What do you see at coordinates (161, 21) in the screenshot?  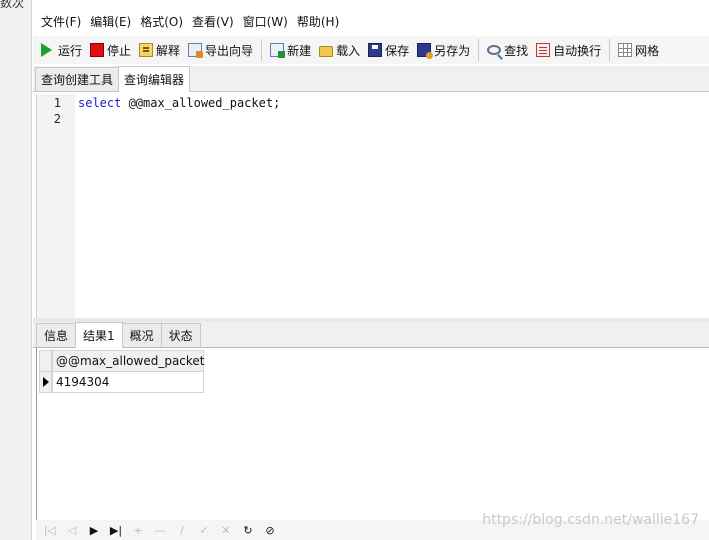 I see `menu-format: 格式(O)` at bounding box center [161, 21].